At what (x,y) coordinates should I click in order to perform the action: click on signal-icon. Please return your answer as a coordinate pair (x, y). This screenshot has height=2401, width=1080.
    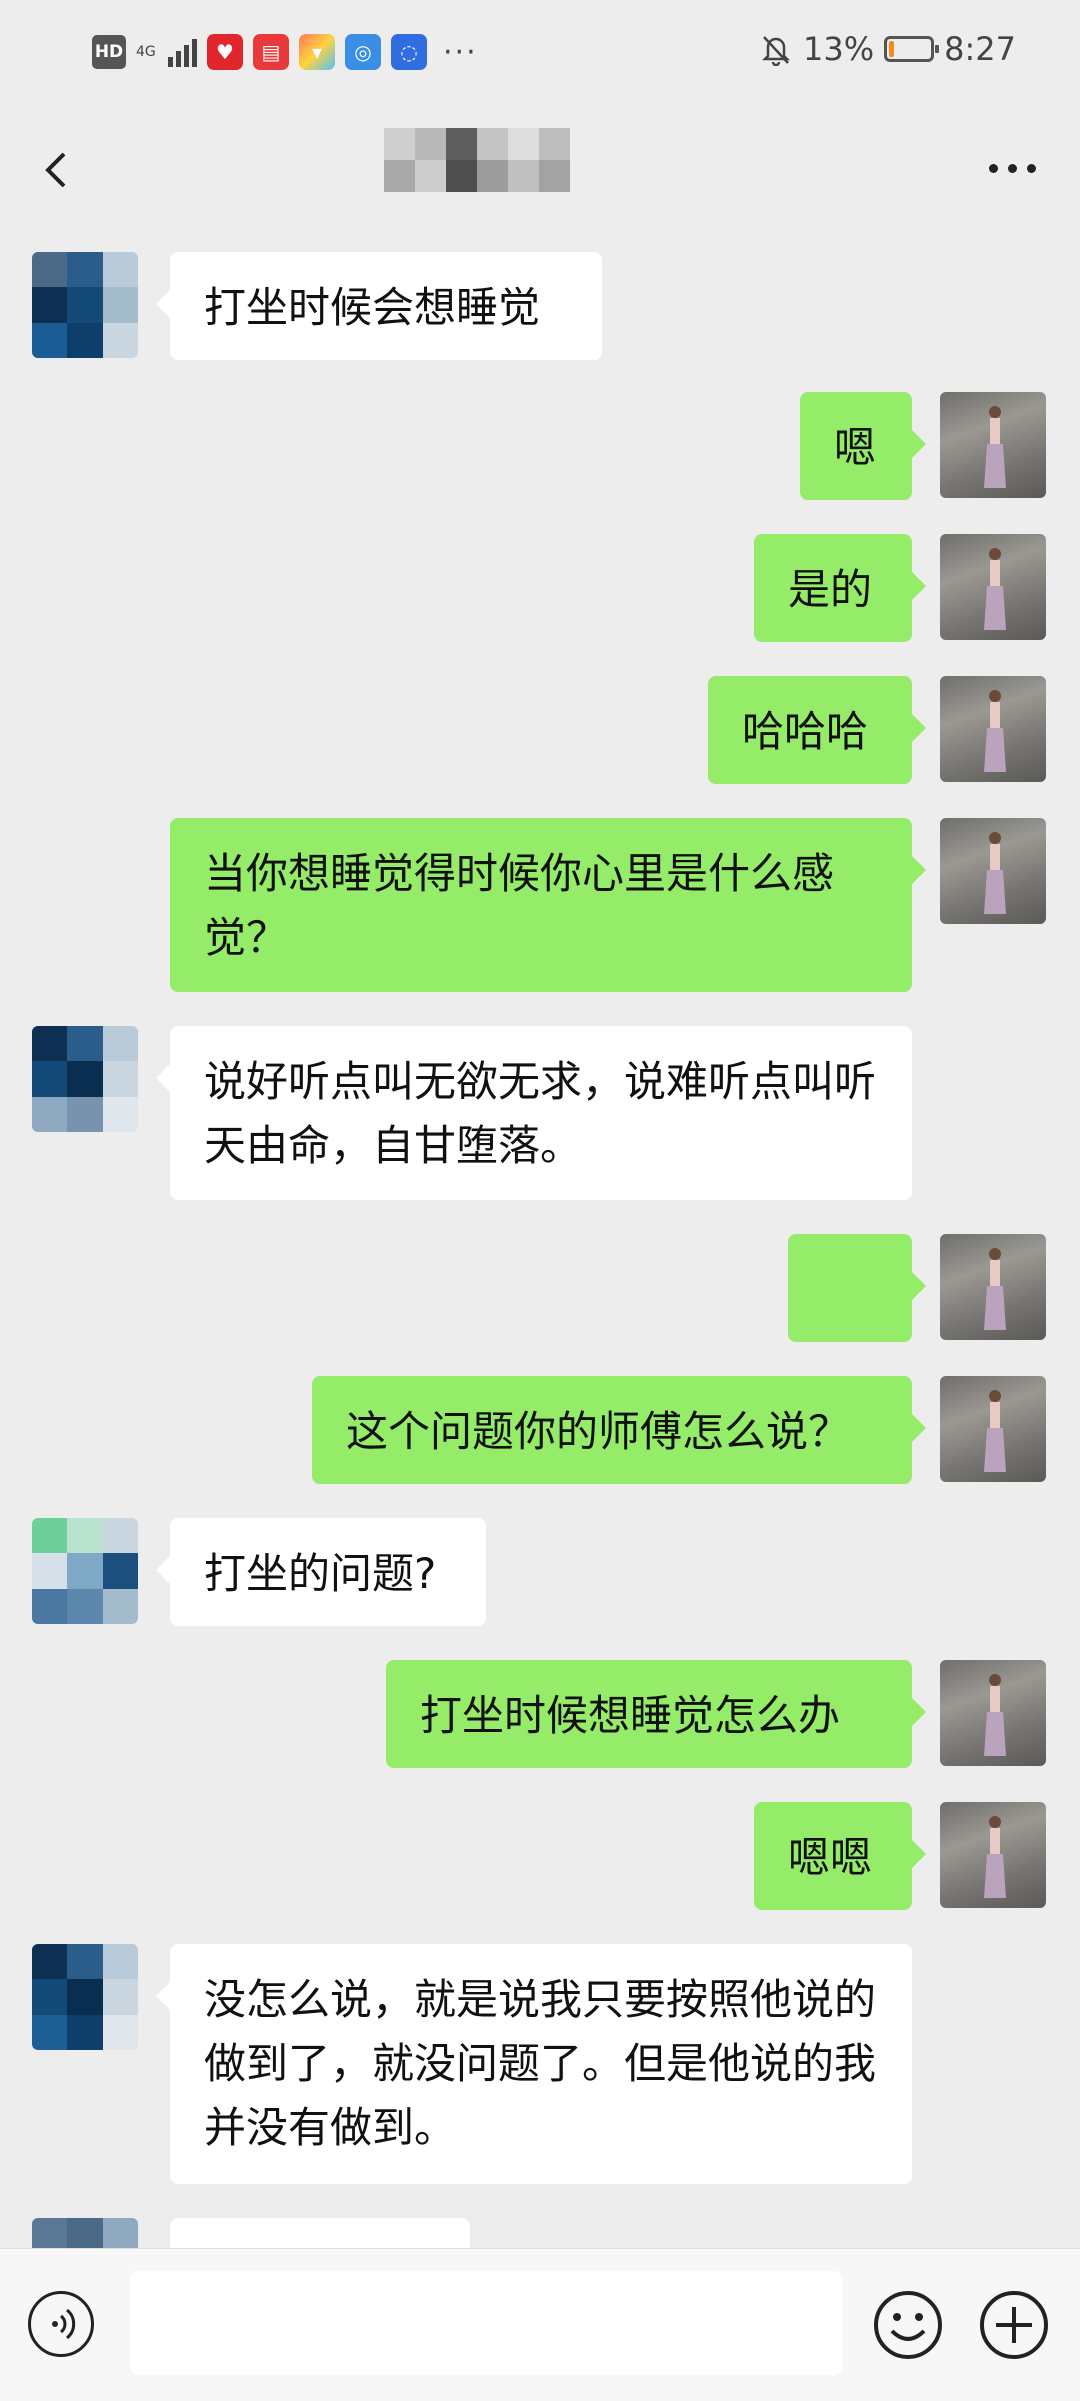
    Looking at the image, I should click on (182, 52).